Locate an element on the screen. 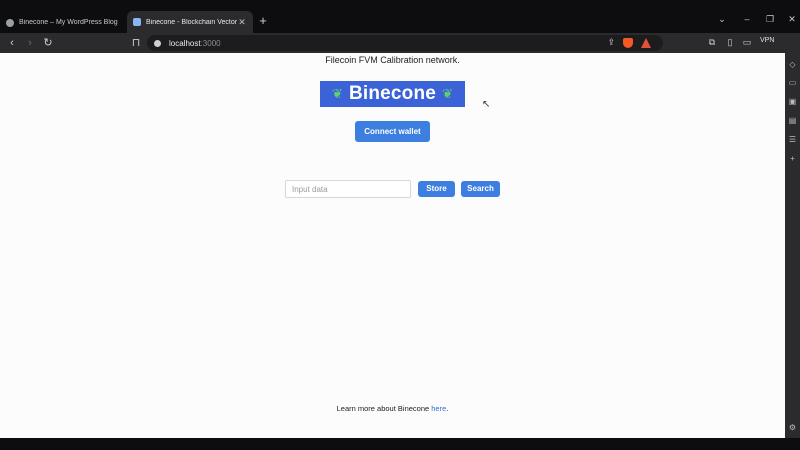 This screenshot has width=800, height=450. brave-rewards-icon is located at coordinates (646, 43).